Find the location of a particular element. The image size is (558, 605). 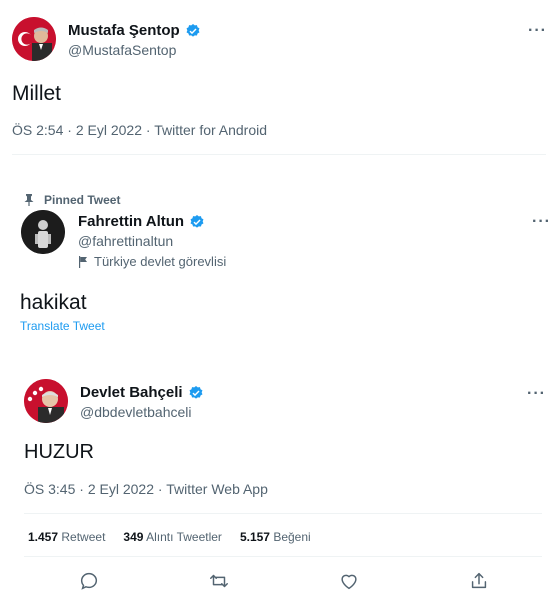

avatar-fahrettin is located at coordinates (43, 232).